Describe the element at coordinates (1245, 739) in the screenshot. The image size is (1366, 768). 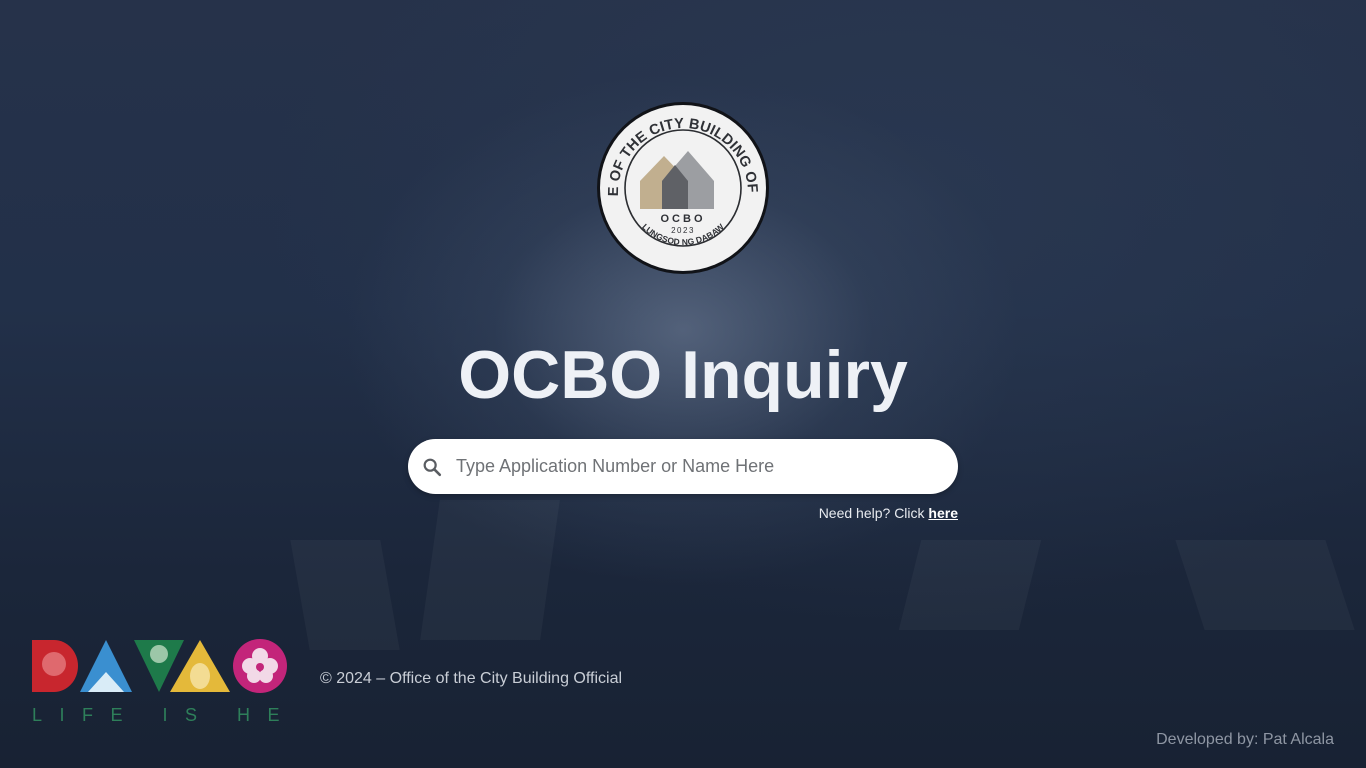
I see `developer-credit: Developed by: Pat Alcala` at that location.